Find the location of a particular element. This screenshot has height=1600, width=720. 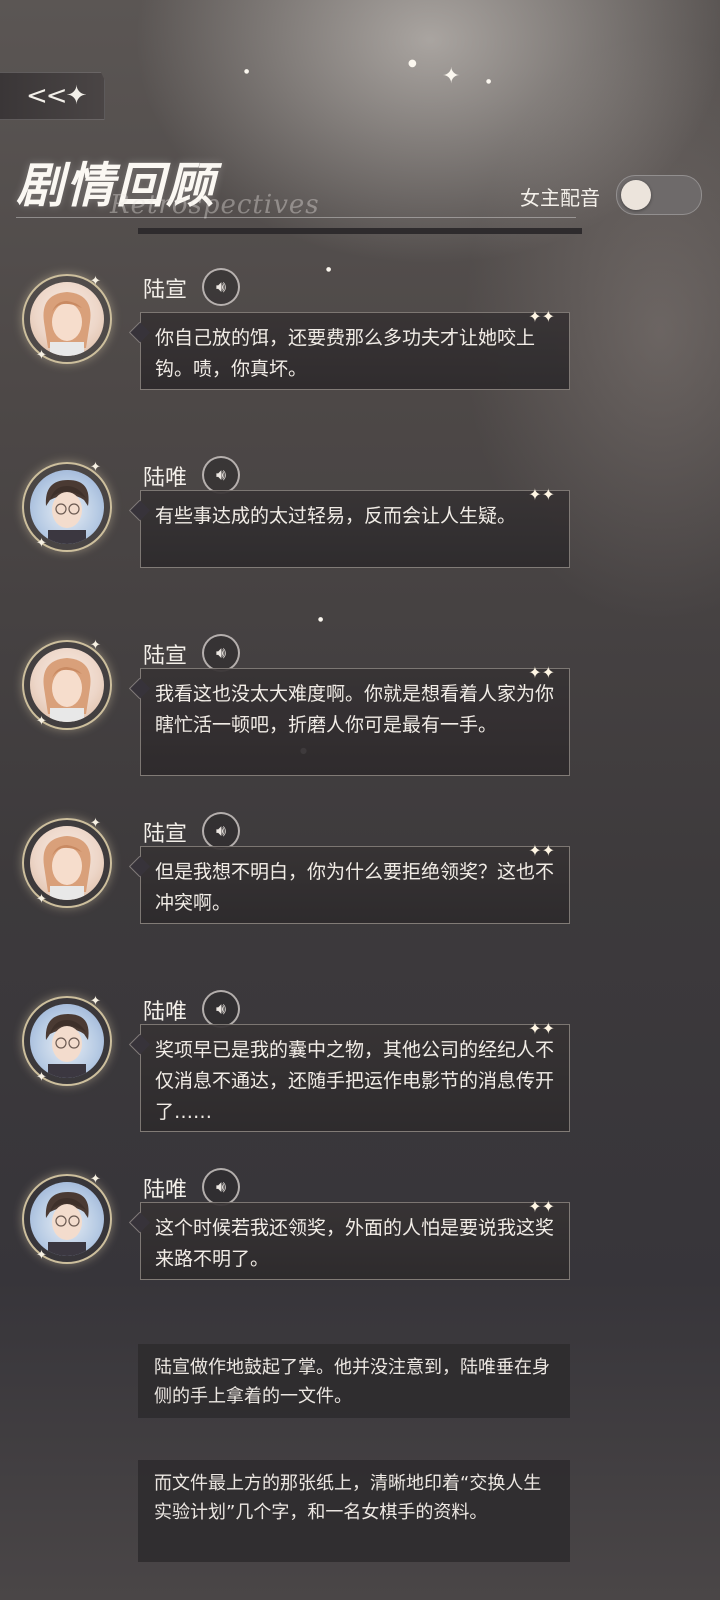

dialogue-text: 有些事达成的太过轻易，反而会让人生疑。 is located at coordinates (336, 516).